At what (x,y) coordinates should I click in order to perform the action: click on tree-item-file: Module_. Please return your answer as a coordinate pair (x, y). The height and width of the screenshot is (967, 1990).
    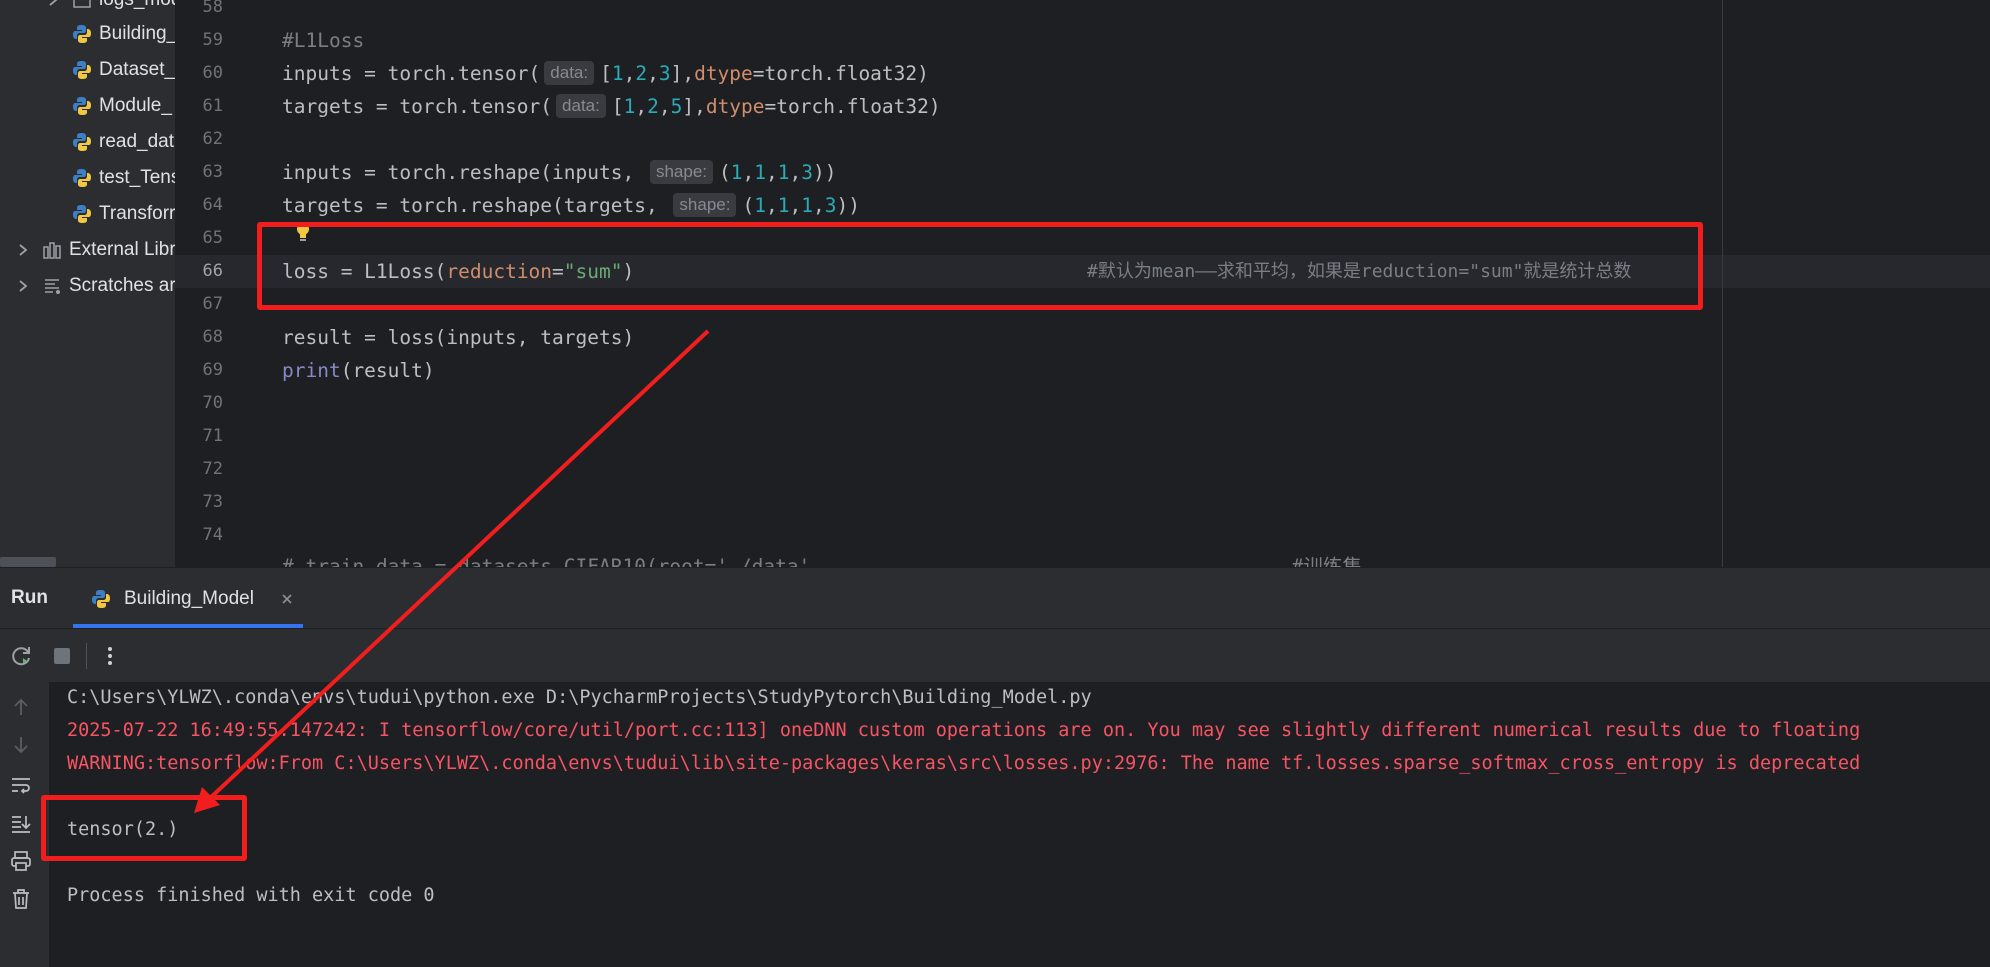
    Looking at the image, I should click on (122, 106).